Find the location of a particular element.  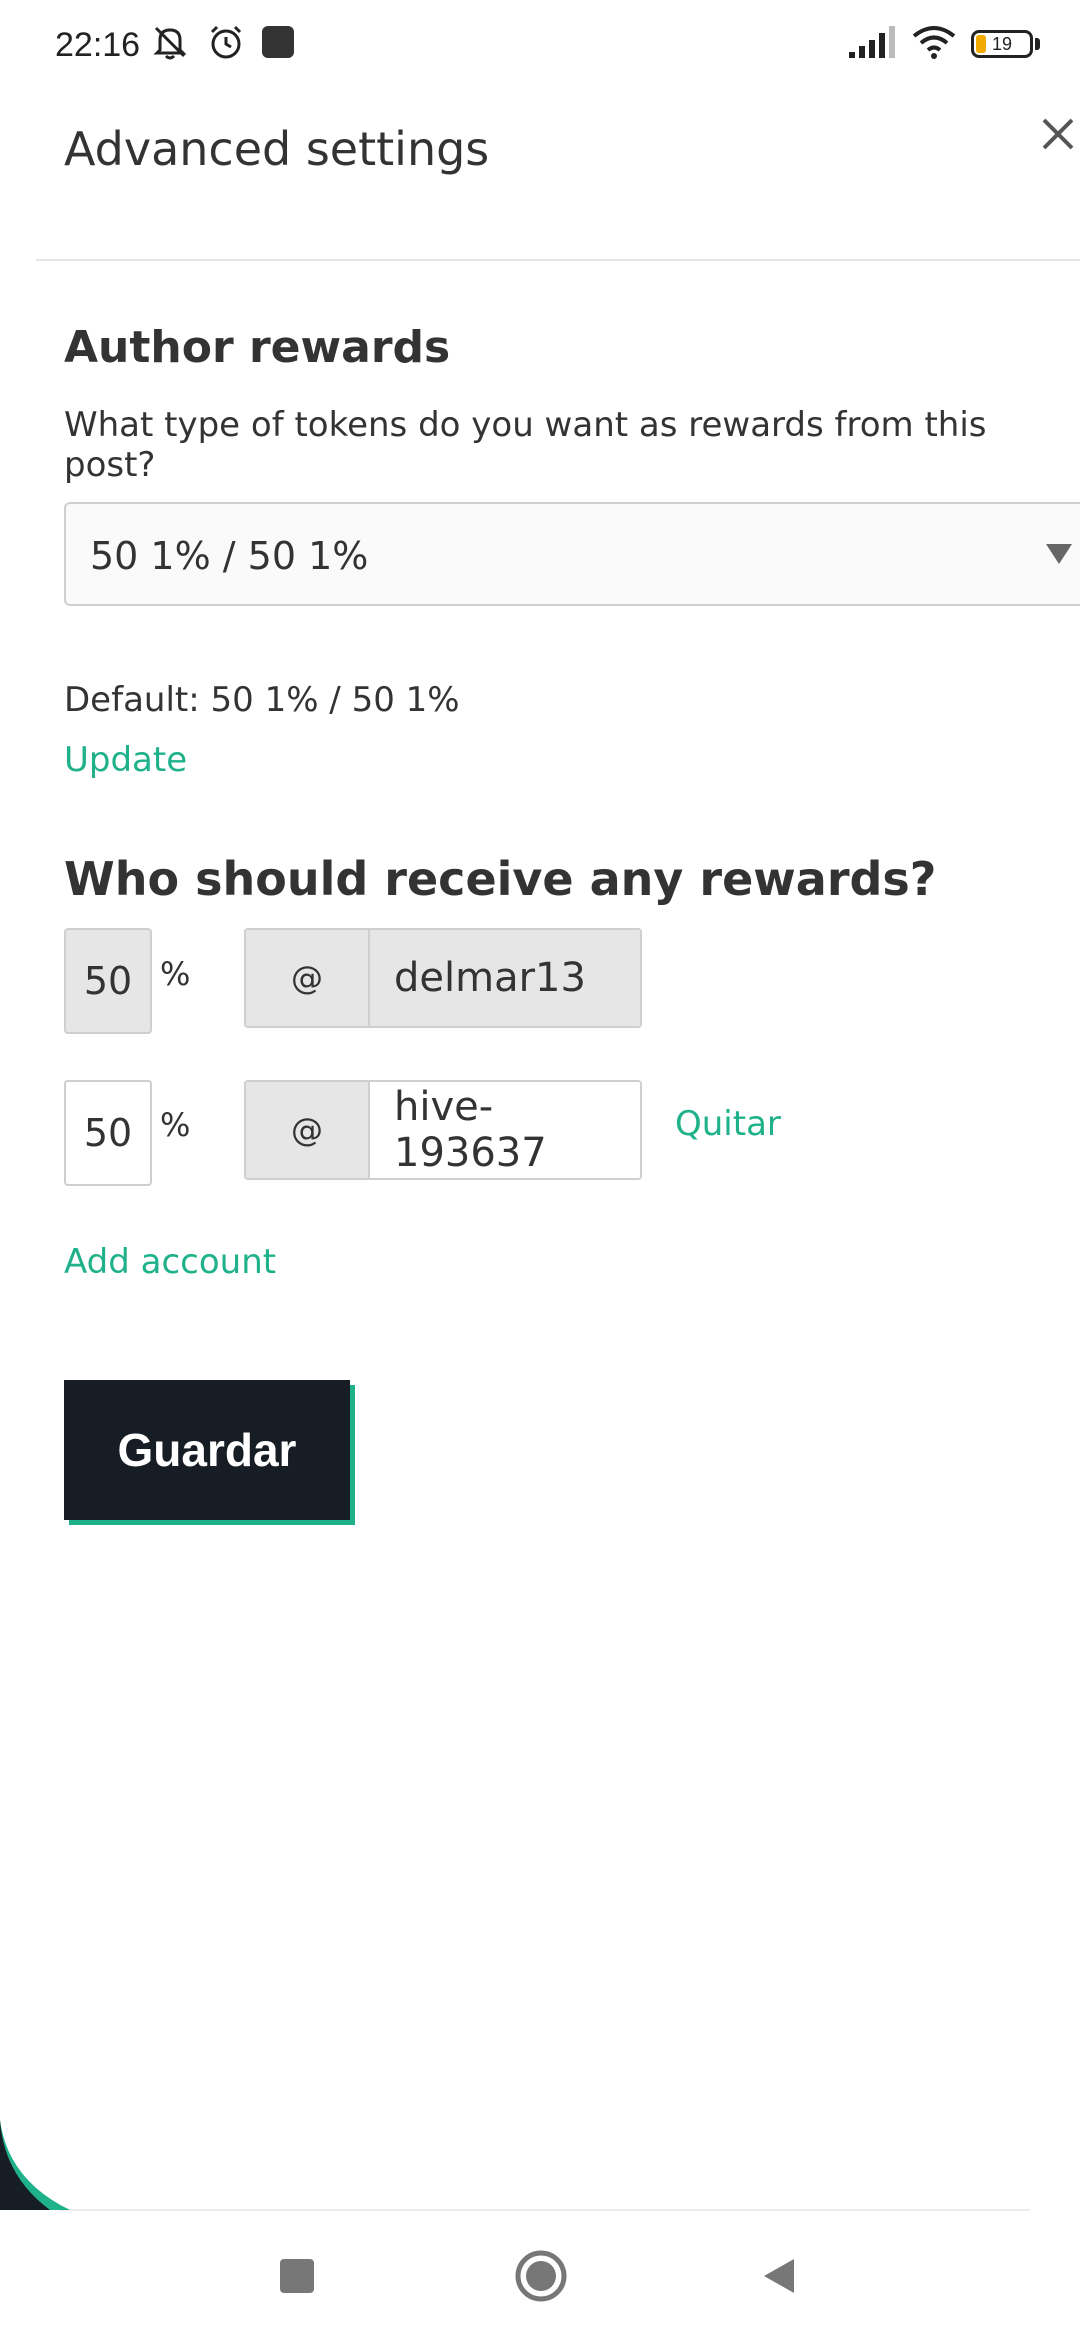

back-button is located at coordinates (780, 2276).